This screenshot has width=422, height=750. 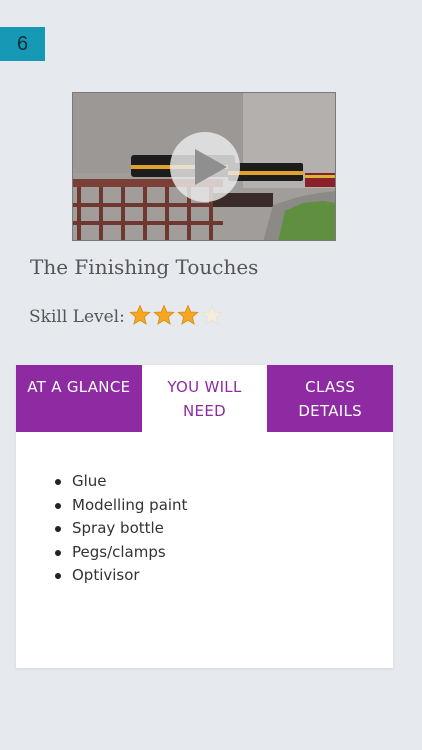 I want to click on tab-bar: AT A GLANCE YOU WILL NEED CLASS DETAILS, so click(x=205, y=398).